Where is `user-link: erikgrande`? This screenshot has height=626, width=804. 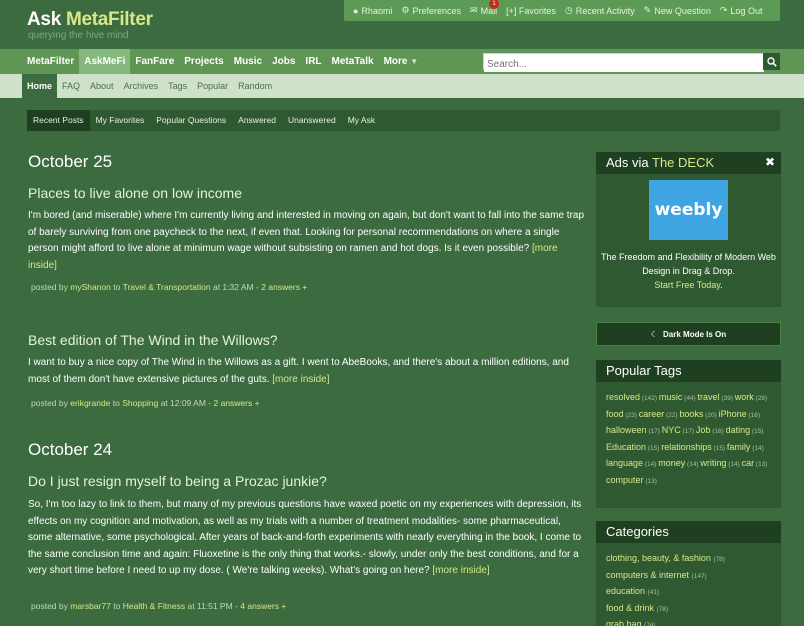
user-link: erikgrande is located at coordinates (90, 403).